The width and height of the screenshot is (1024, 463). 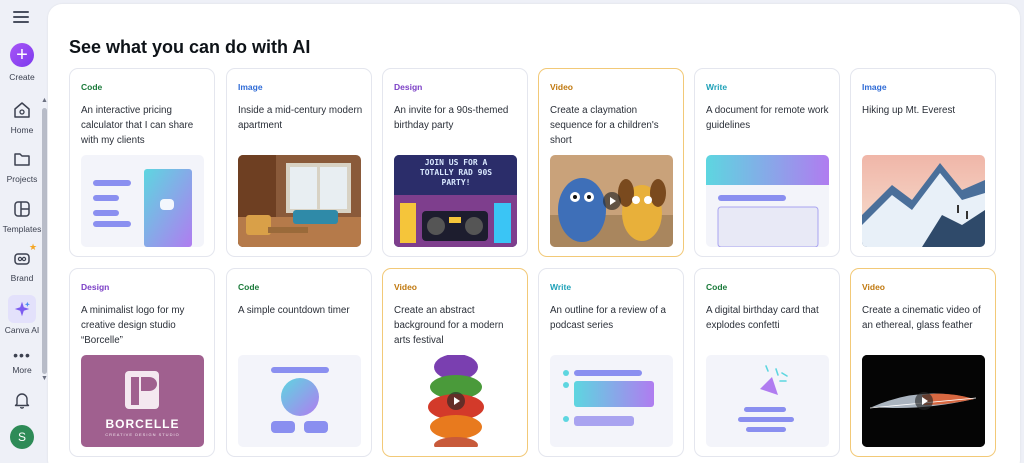 I want to click on card-description: Inside a mid-century modern apartment, so click(x=300, y=118).